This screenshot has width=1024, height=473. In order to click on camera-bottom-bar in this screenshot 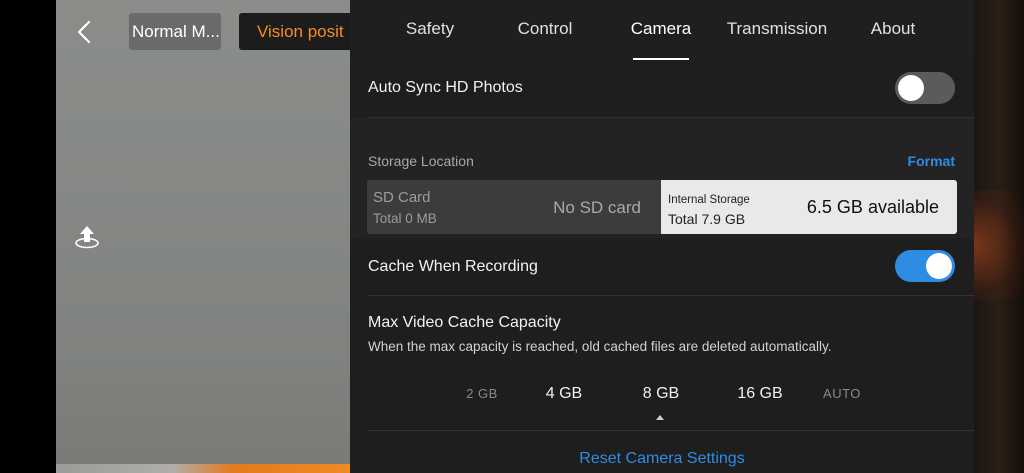, I will do `click(203, 468)`.